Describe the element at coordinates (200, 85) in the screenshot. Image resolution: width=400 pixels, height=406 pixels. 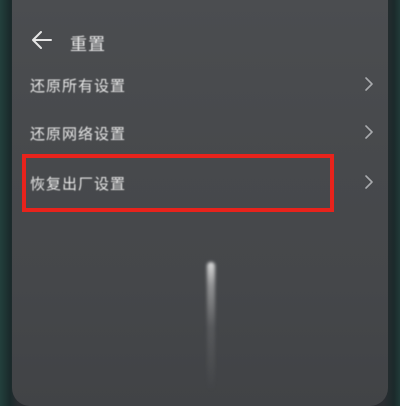
I see `reset-all-settings-item: 还原所有设置` at that location.